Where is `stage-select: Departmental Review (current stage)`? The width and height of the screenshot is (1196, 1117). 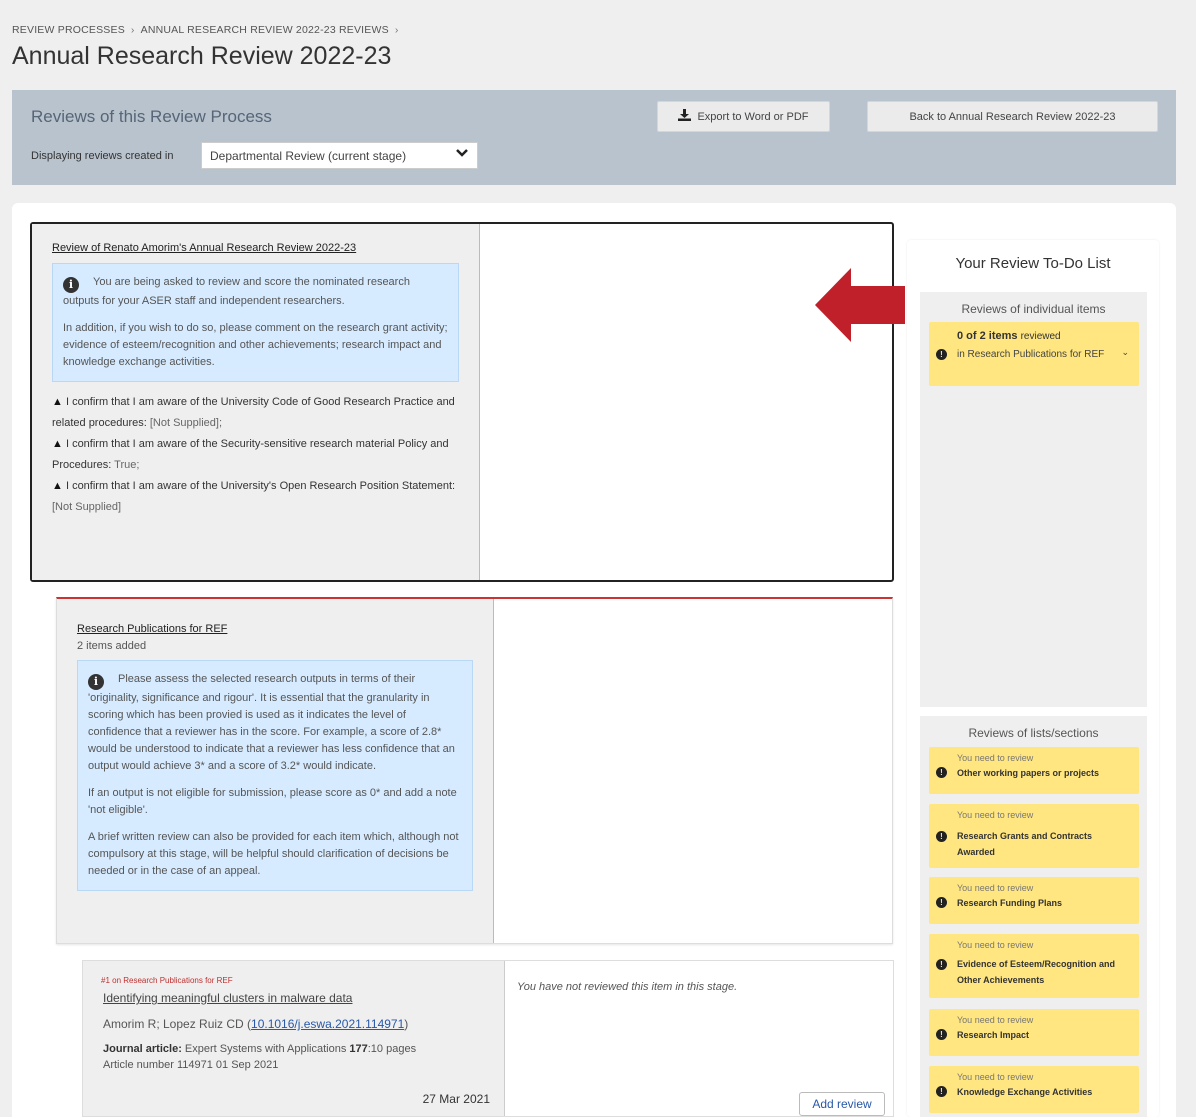 stage-select: Departmental Review (current stage) is located at coordinates (339, 155).